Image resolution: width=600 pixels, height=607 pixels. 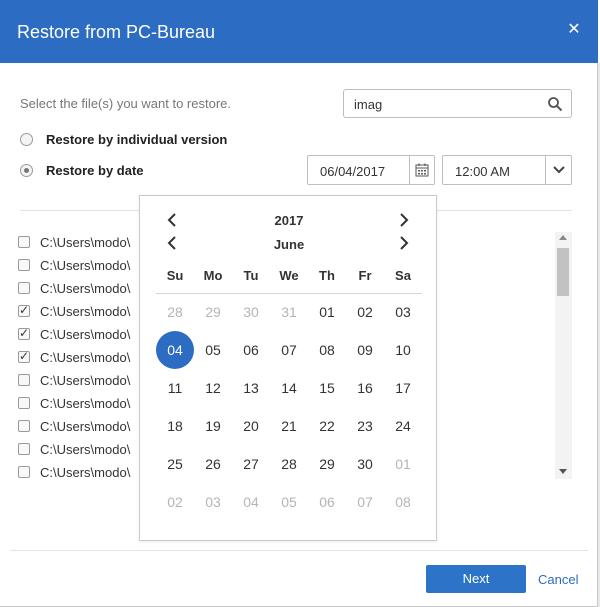 What do you see at coordinates (175, 350) in the screenshot?
I see `calendar-day-selected: 04` at bounding box center [175, 350].